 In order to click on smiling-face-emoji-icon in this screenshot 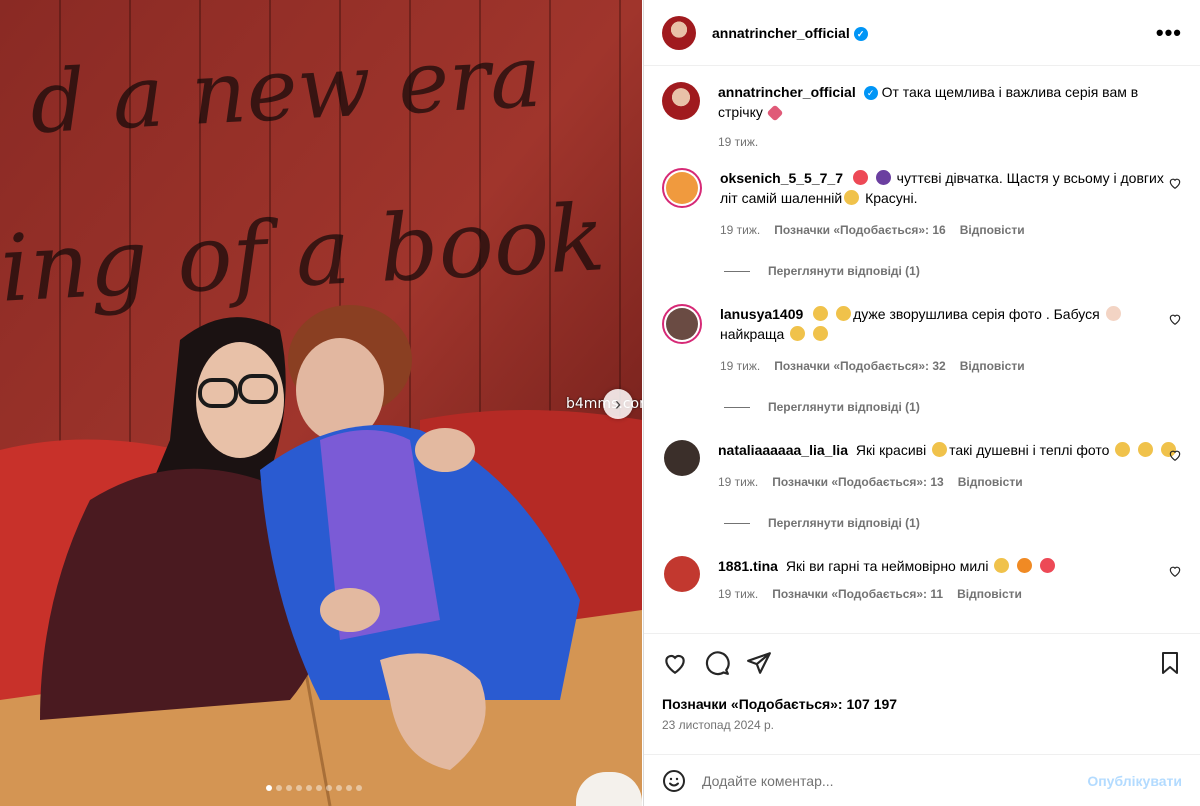, I will do `click(1123, 449)`.